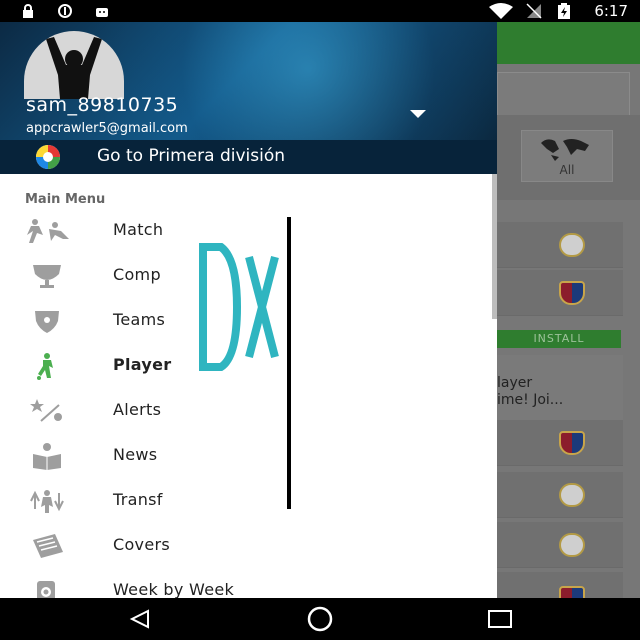 The image size is (640, 640). Describe the element at coordinates (563, 94) in the screenshot. I see `background-search-box` at that location.